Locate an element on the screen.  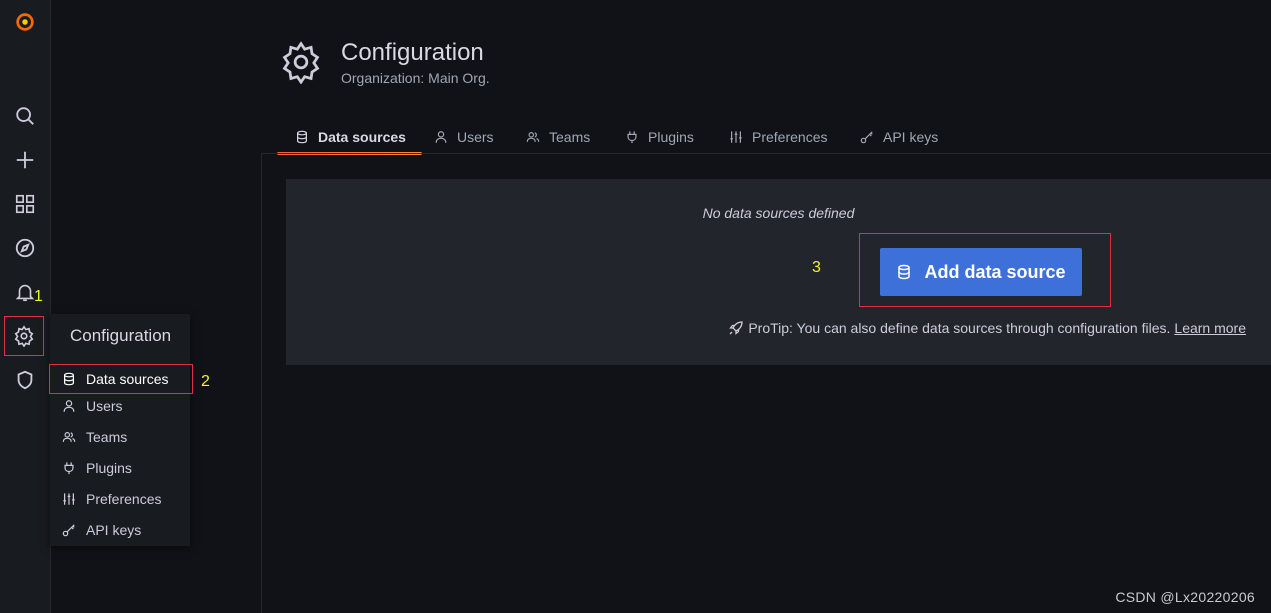
tab-api-keys: API keys is located at coordinates (899, 137).